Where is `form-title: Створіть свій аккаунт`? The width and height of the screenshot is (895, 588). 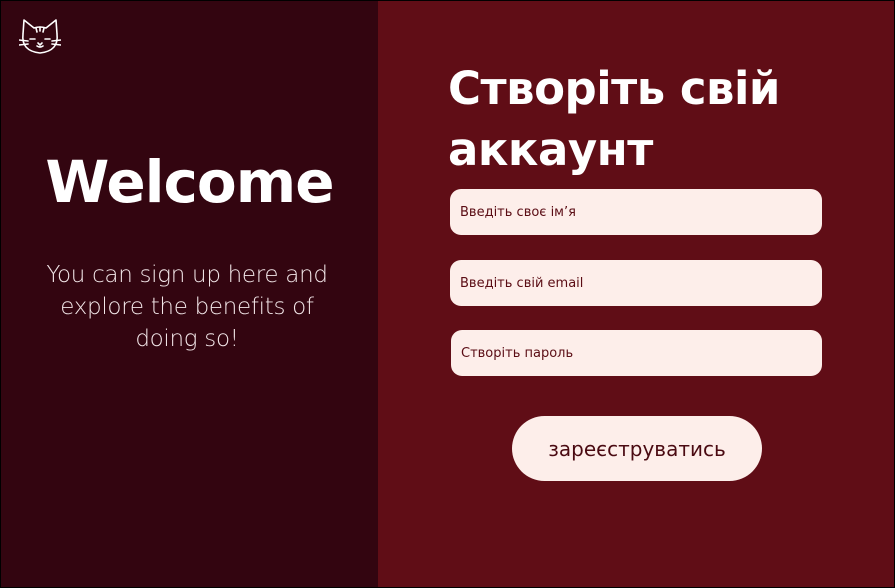 form-title: Створіть свій аккаунт is located at coordinates (614, 119).